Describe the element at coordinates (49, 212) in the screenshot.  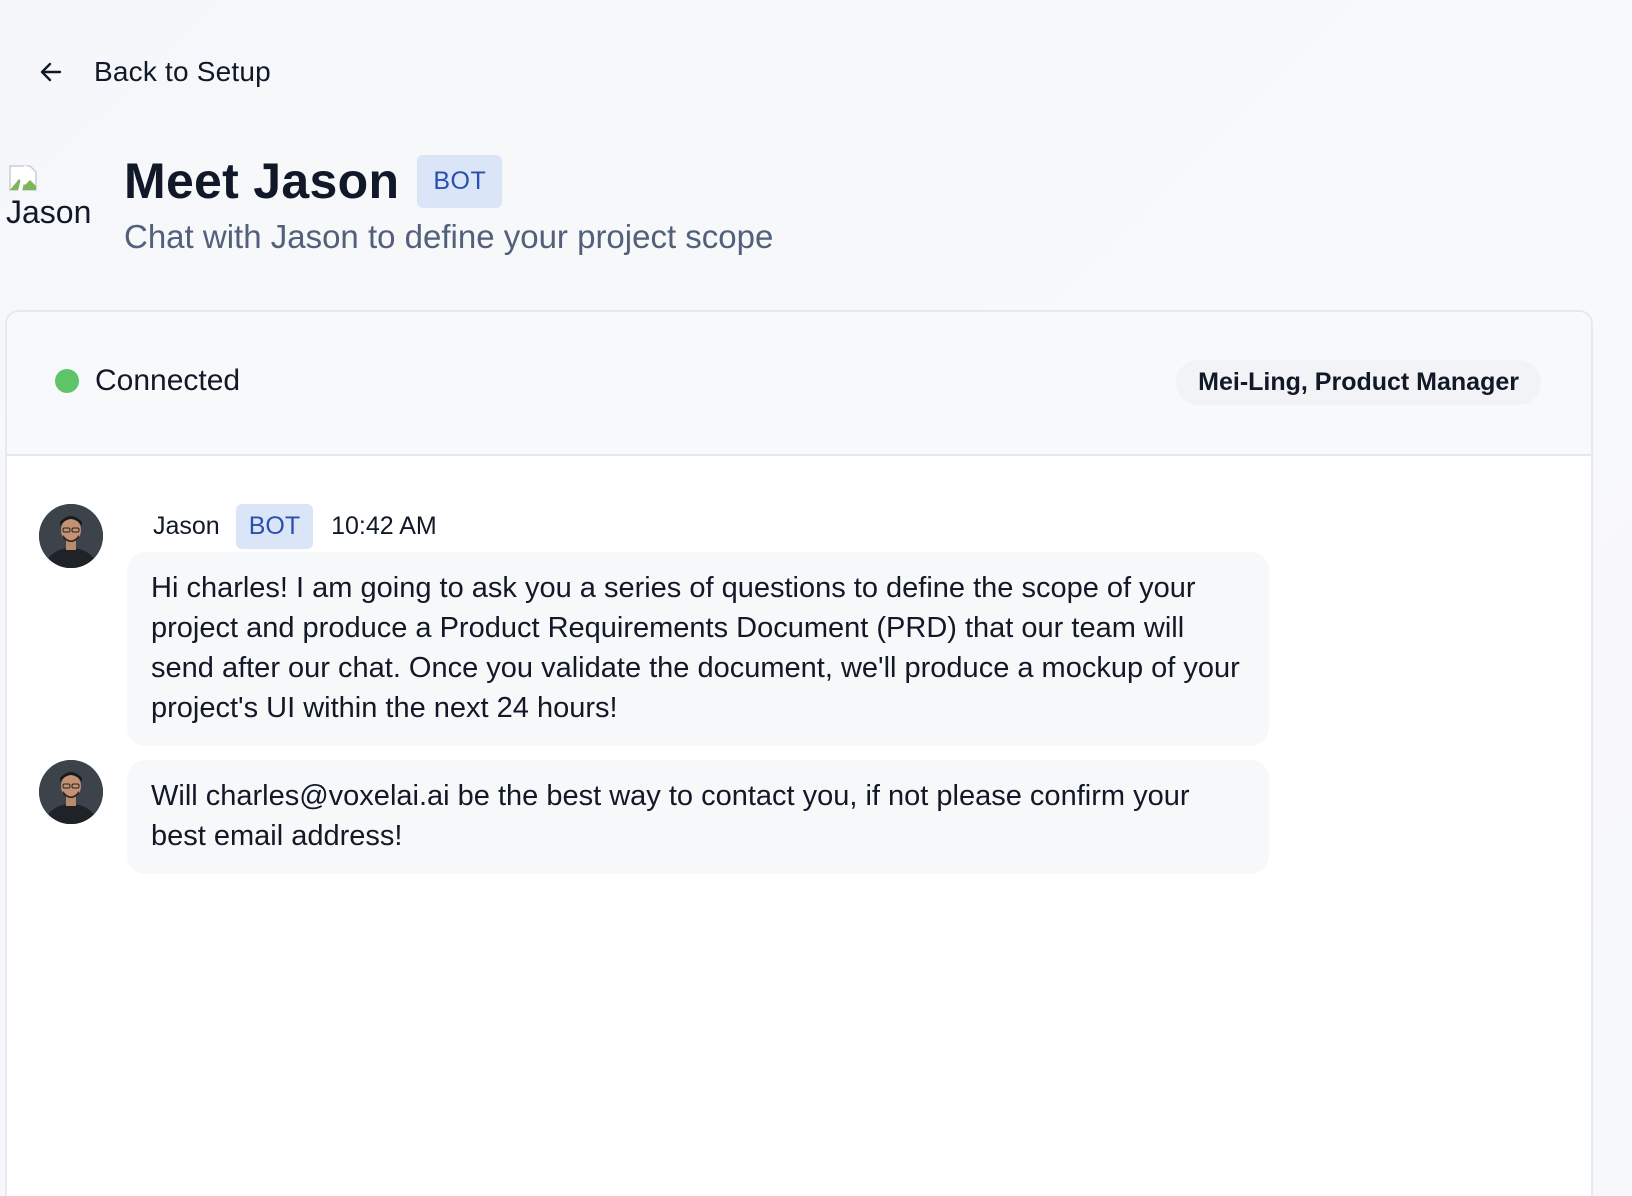
I see `avatar-alt-text: Jason` at that location.